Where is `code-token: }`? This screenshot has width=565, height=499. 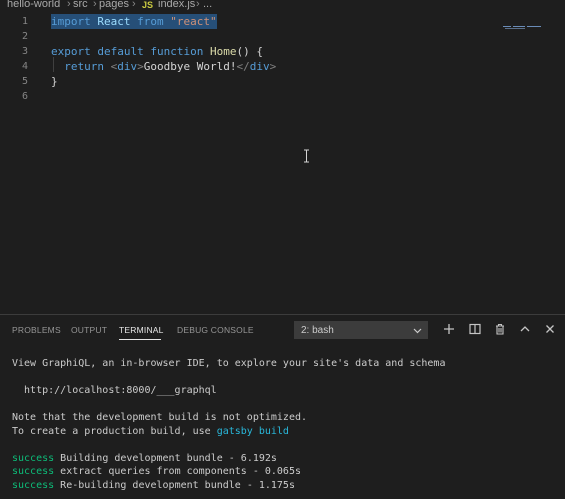
code-token: } is located at coordinates (54, 81).